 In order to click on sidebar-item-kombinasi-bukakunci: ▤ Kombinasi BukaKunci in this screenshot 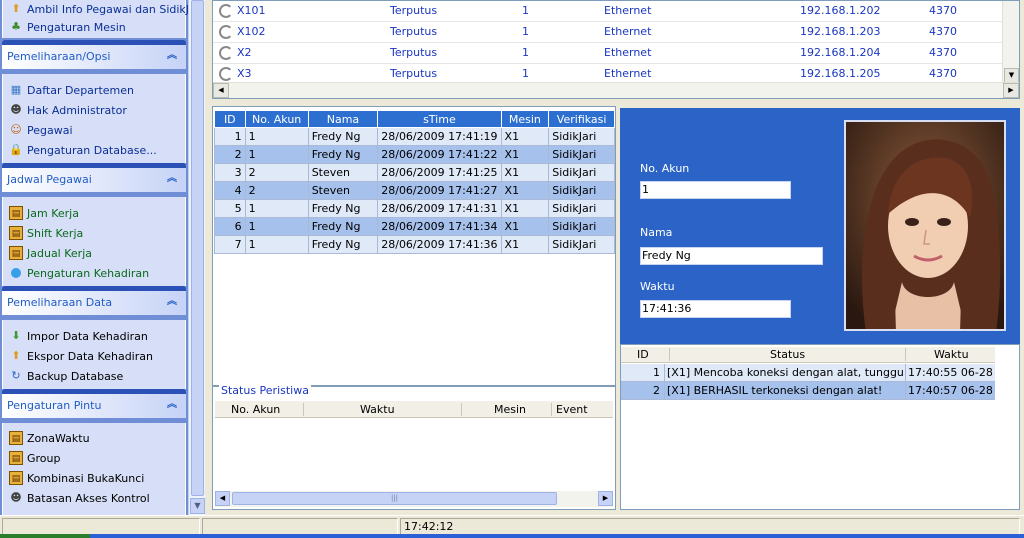, I will do `click(76, 478)`.